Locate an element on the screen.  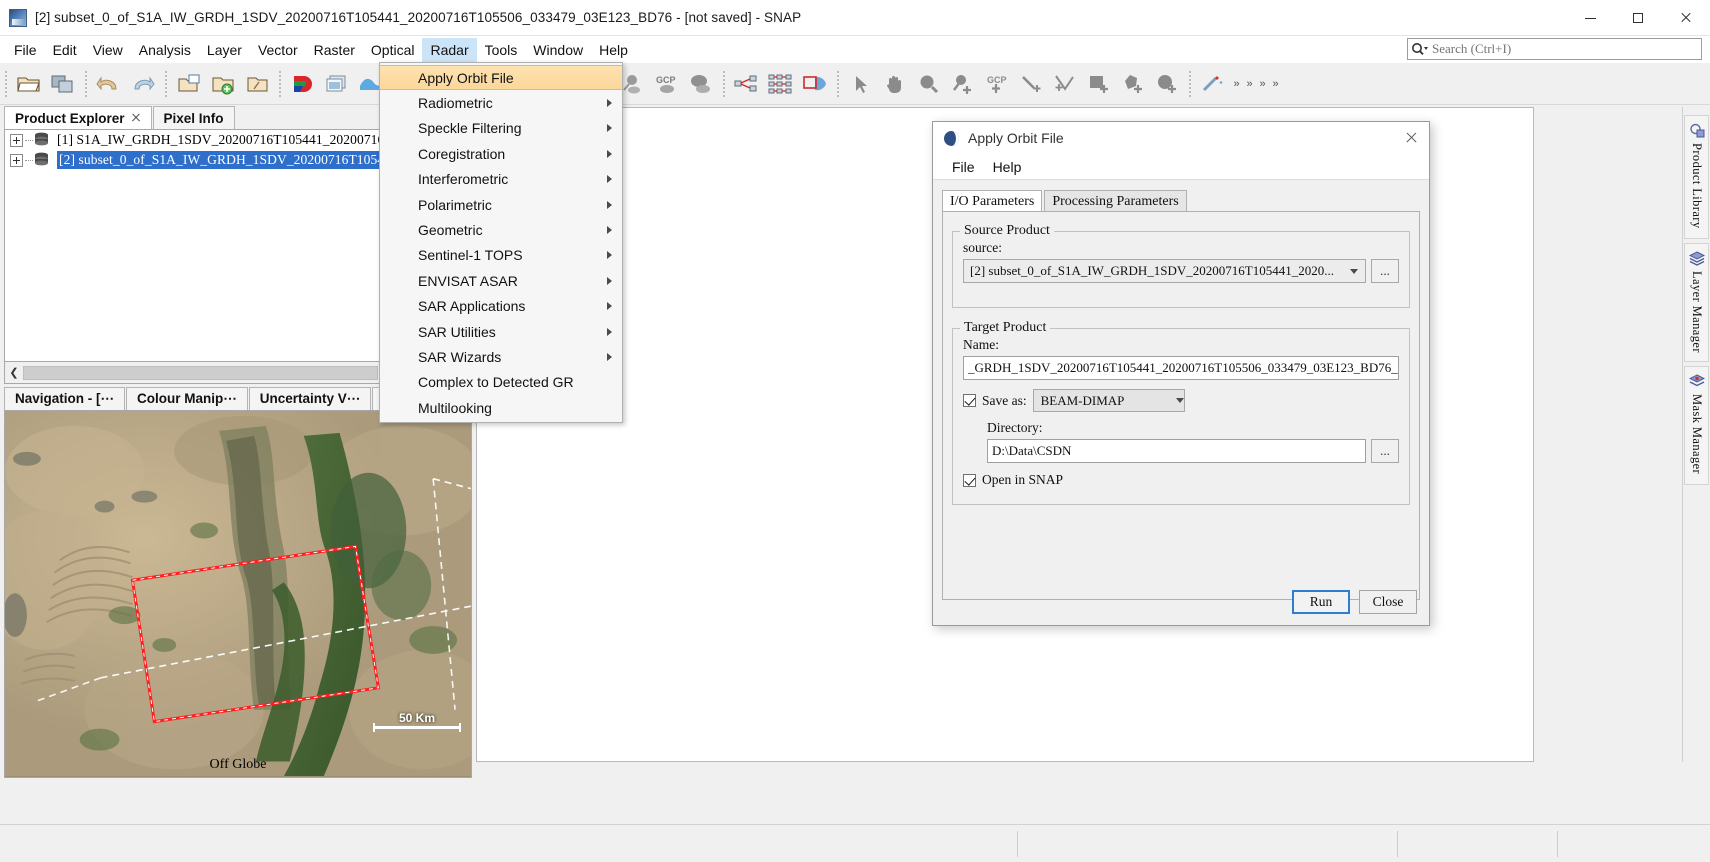
graph-builder-icon is located at coordinates (747, 84).